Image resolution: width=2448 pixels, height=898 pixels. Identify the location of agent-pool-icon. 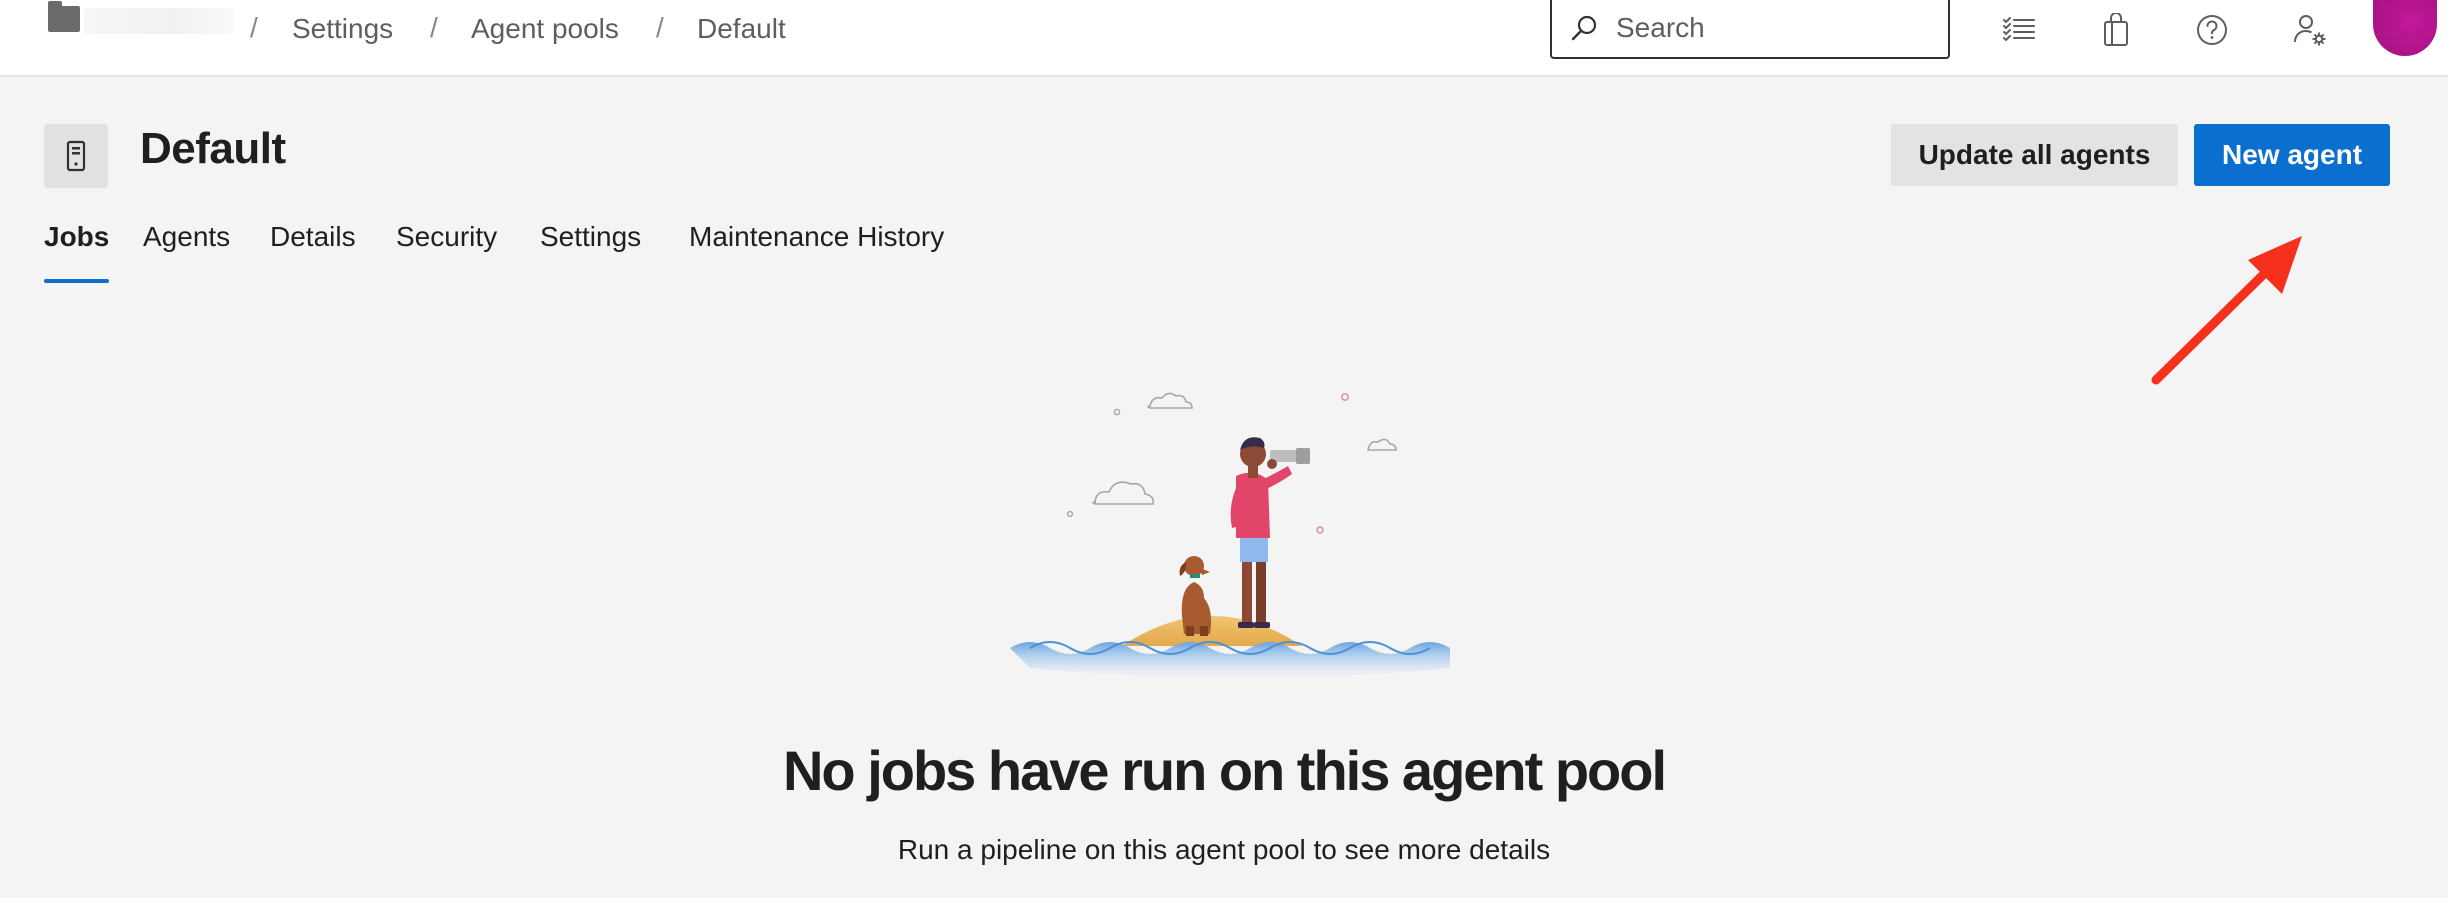
(76, 156).